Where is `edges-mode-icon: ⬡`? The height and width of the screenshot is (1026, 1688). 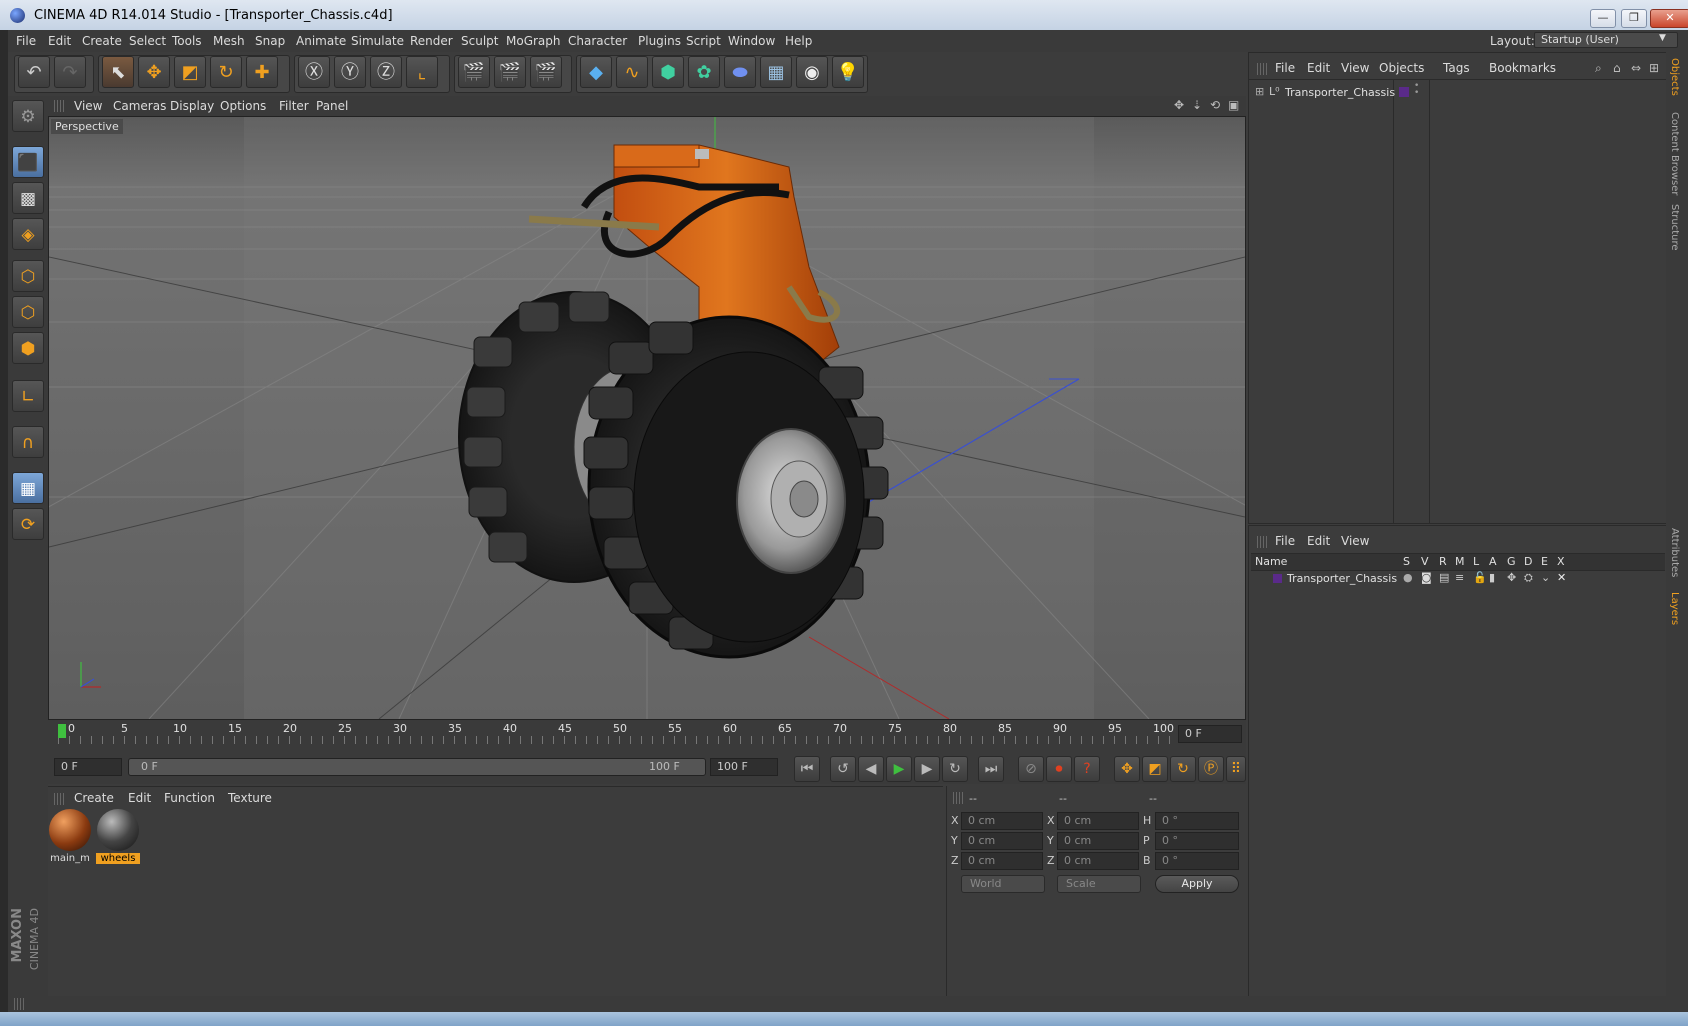
edges-mode-icon: ⬡ is located at coordinates (28, 312).